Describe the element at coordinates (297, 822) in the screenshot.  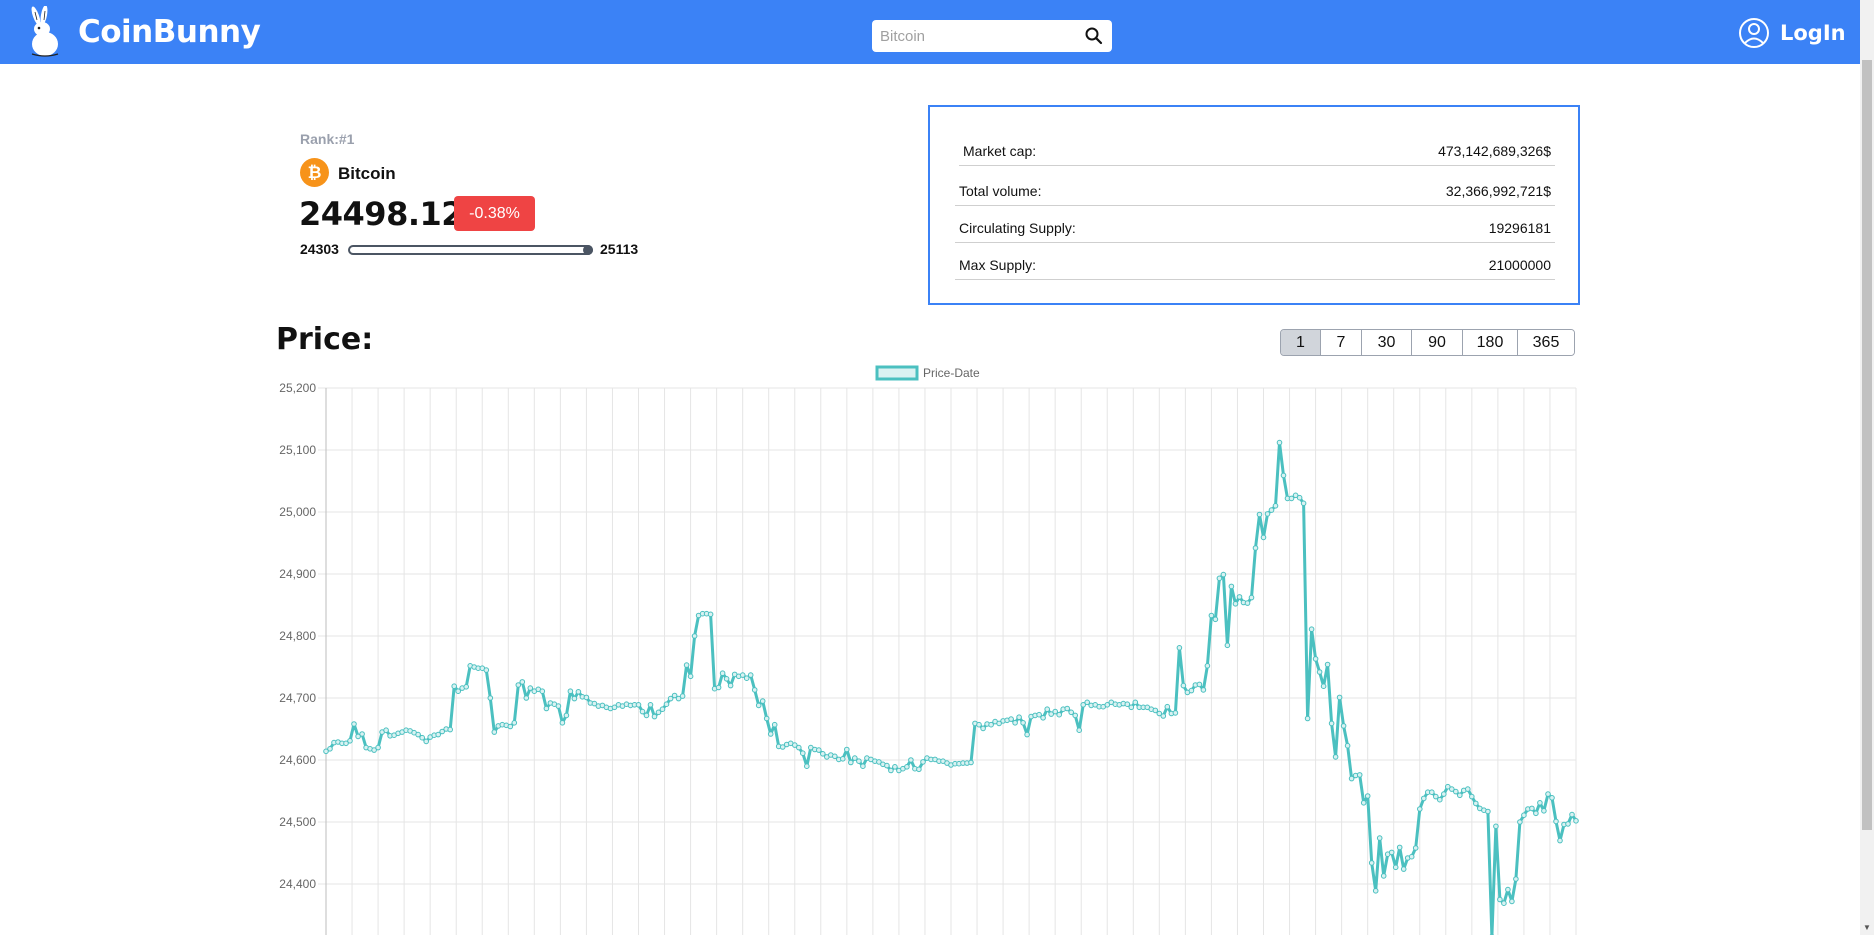
I see `y-tick-label: 24,500` at that location.